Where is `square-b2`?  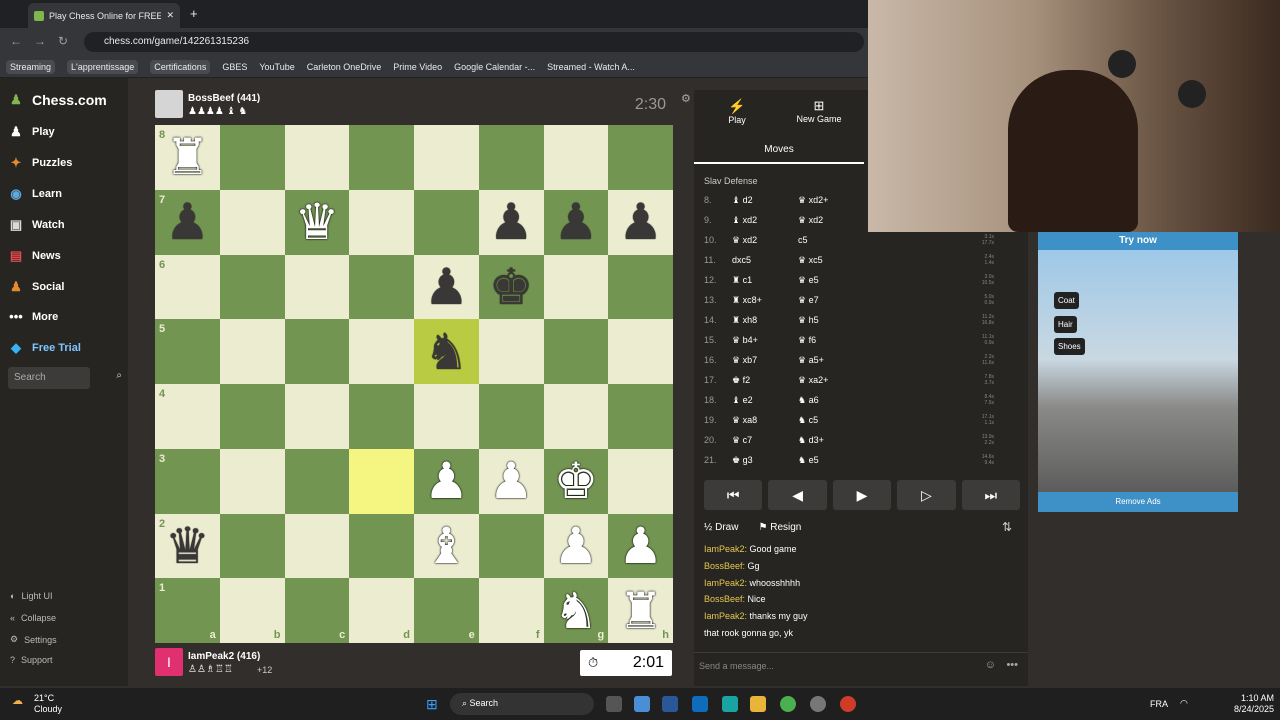
square-b2 is located at coordinates (252, 546).